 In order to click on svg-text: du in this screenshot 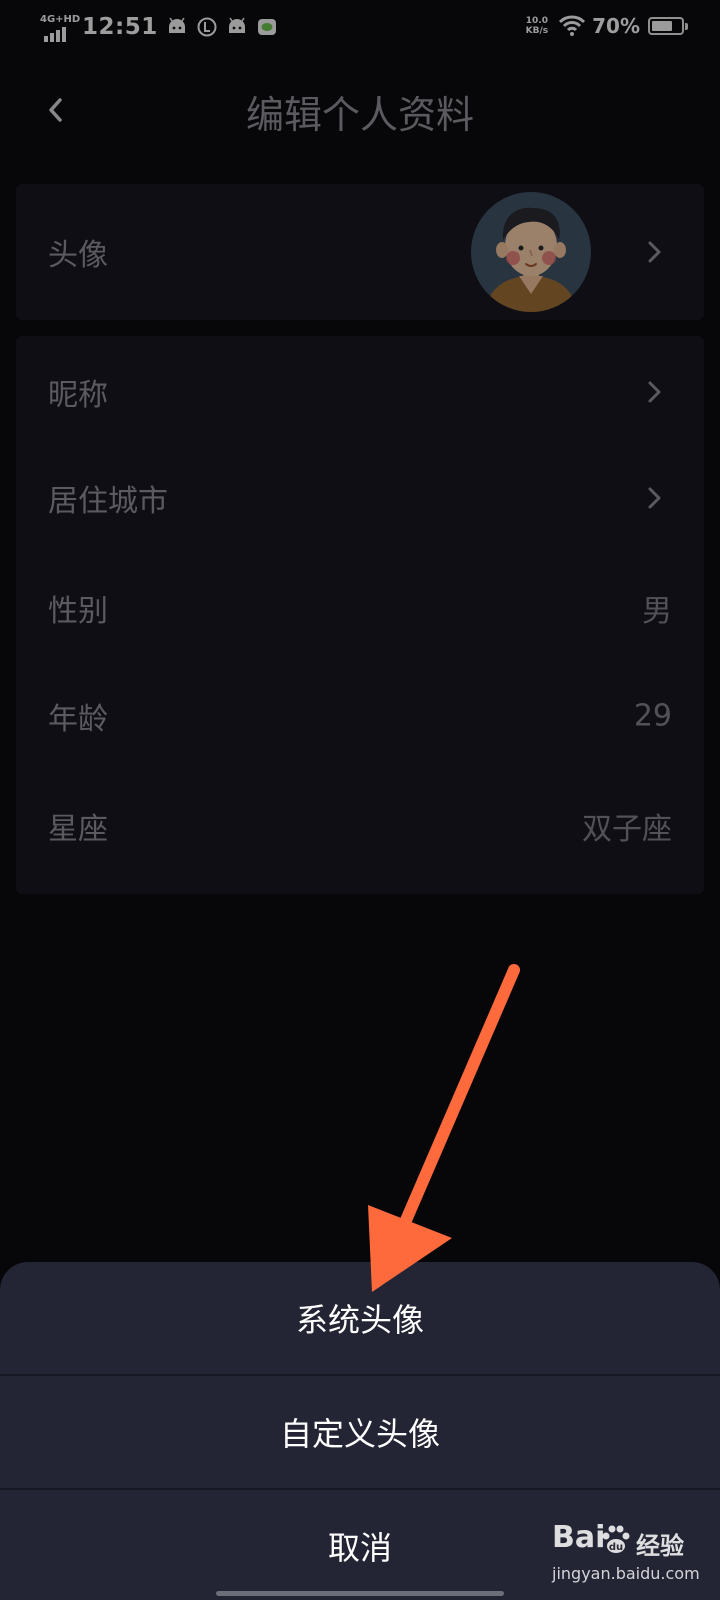, I will do `click(616, 1547)`.